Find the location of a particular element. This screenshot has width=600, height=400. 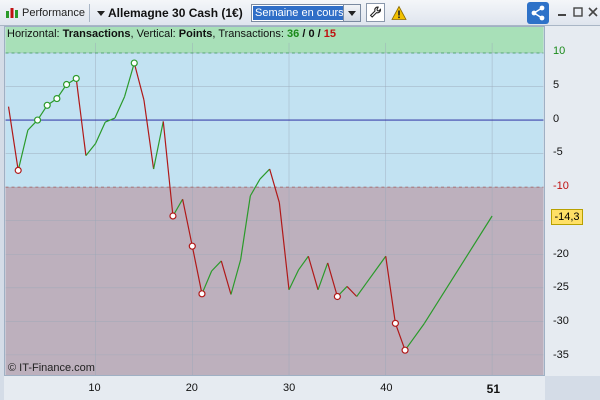

horizontal-prefix: Horizontal: is located at coordinates (35, 34).